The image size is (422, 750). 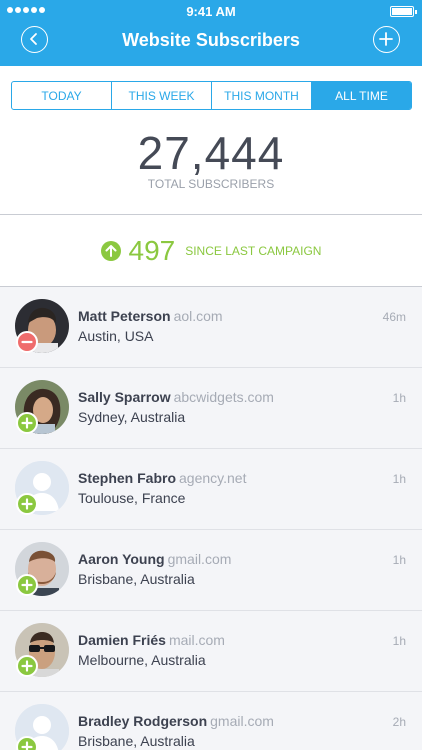 What do you see at coordinates (211, 327) in the screenshot?
I see `subscriber-row: Matt Peterson aol.com Austin, USA 46m` at bounding box center [211, 327].